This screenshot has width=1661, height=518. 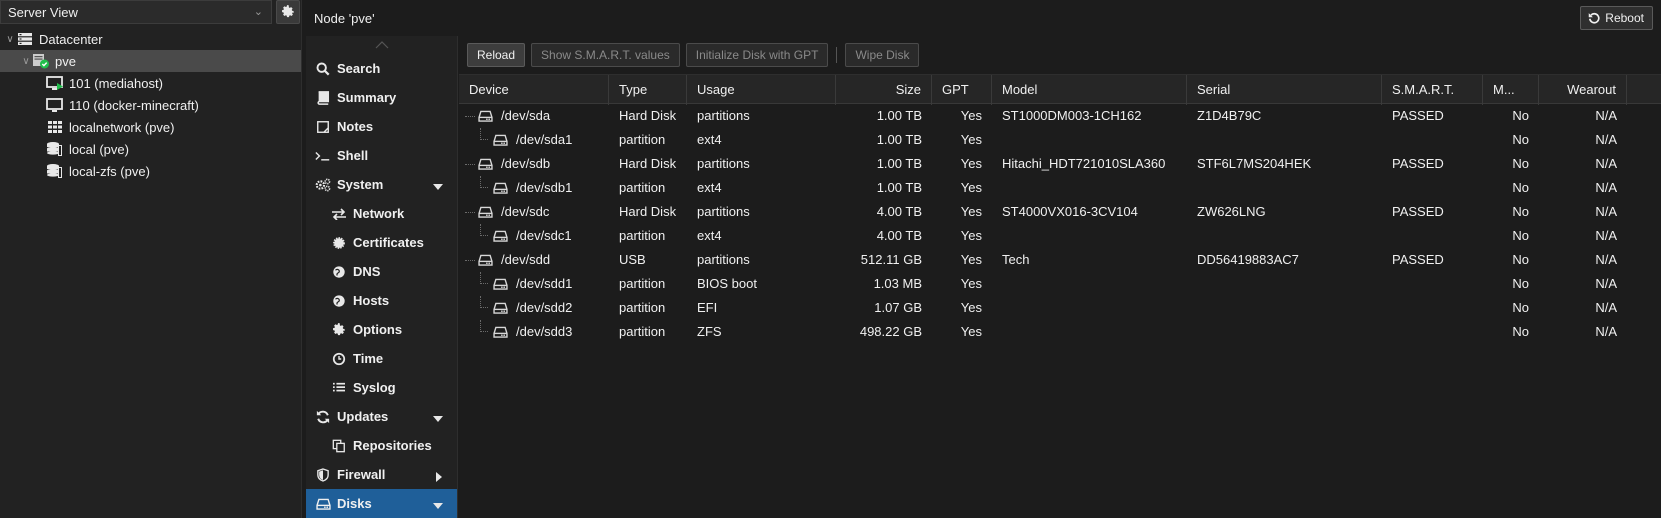 What do you see at coordinates (605, 55) in the screenshot?
I see `show-smart-button: Show S.M.A.R.T. values` at bounding box center [605, 55].